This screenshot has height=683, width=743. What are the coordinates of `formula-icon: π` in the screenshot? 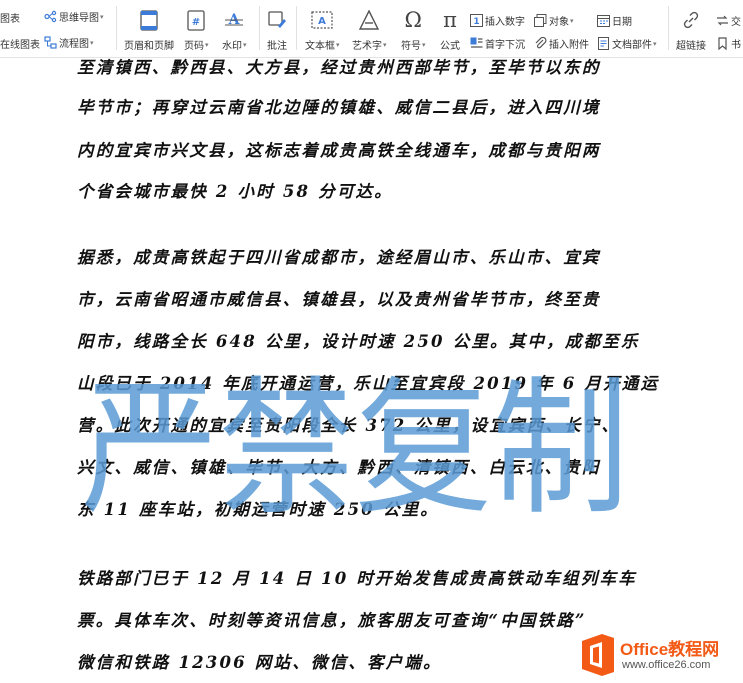 It's located at (450, 19).